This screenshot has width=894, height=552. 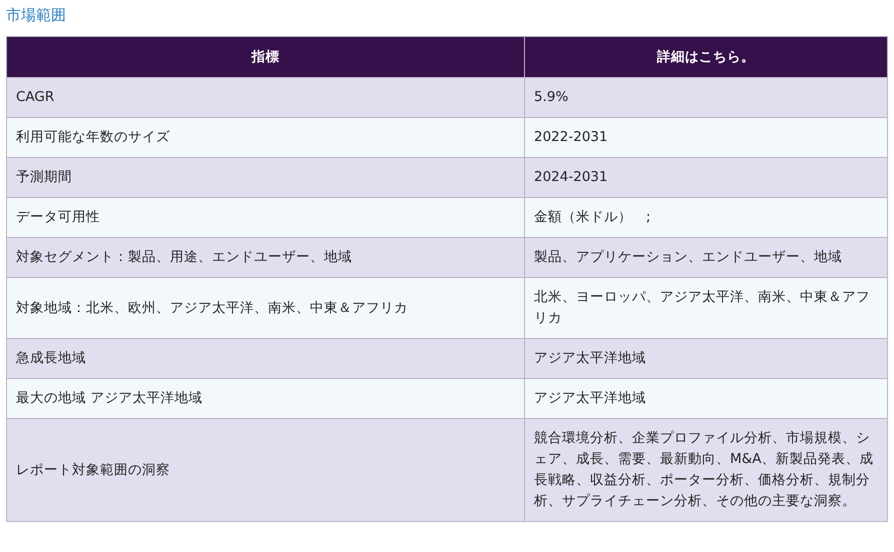 What do you see at coordinates (706, 57) in the screenshot?
I see `column-header: 詳細はこちら。` at bounding box center [706, 57].